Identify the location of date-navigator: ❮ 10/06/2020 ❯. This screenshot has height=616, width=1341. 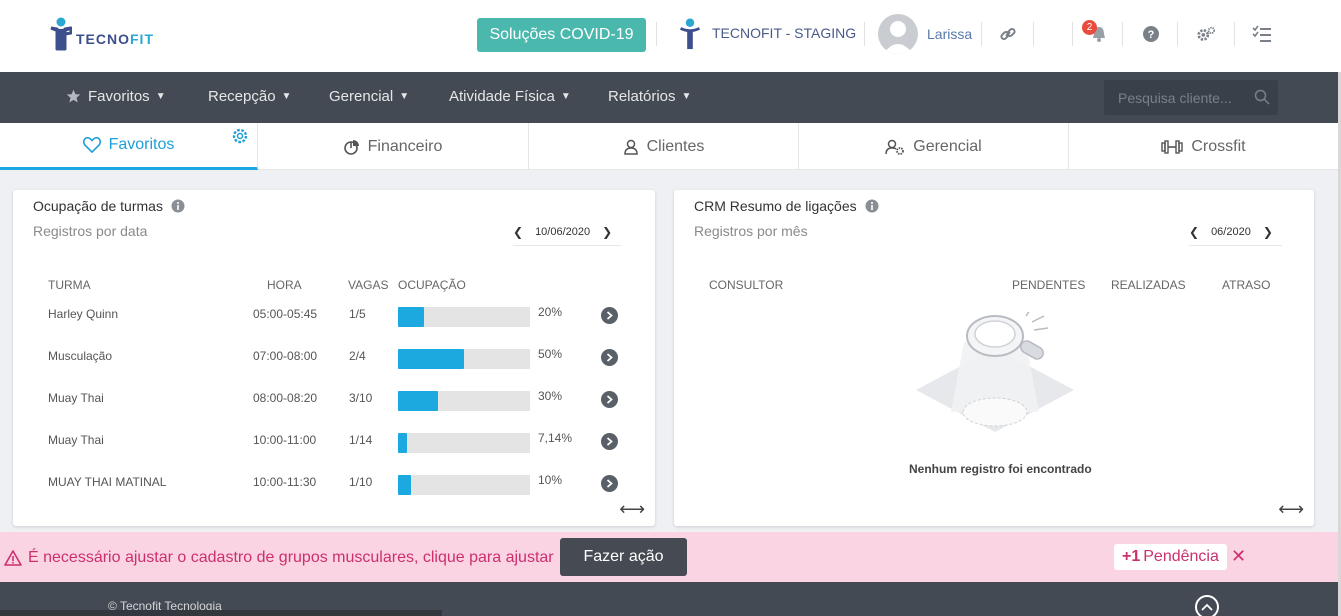
(567, 232).